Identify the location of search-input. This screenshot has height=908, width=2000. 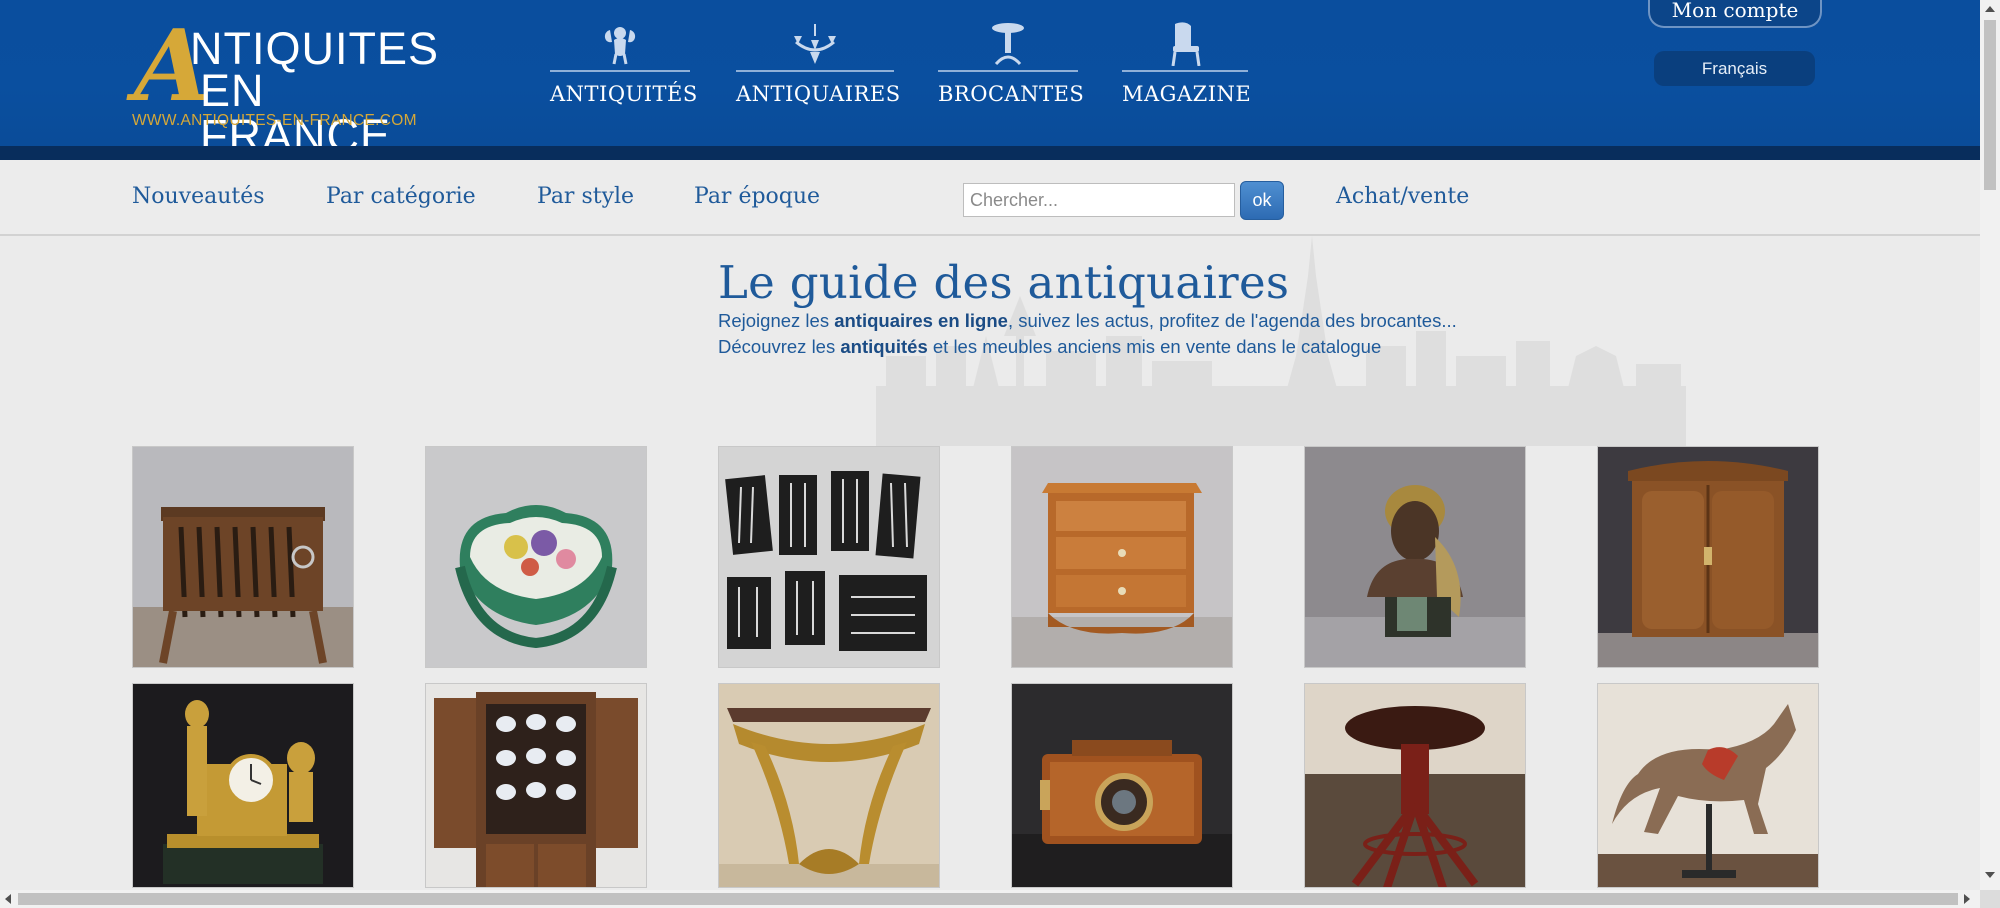
(1099, 200).